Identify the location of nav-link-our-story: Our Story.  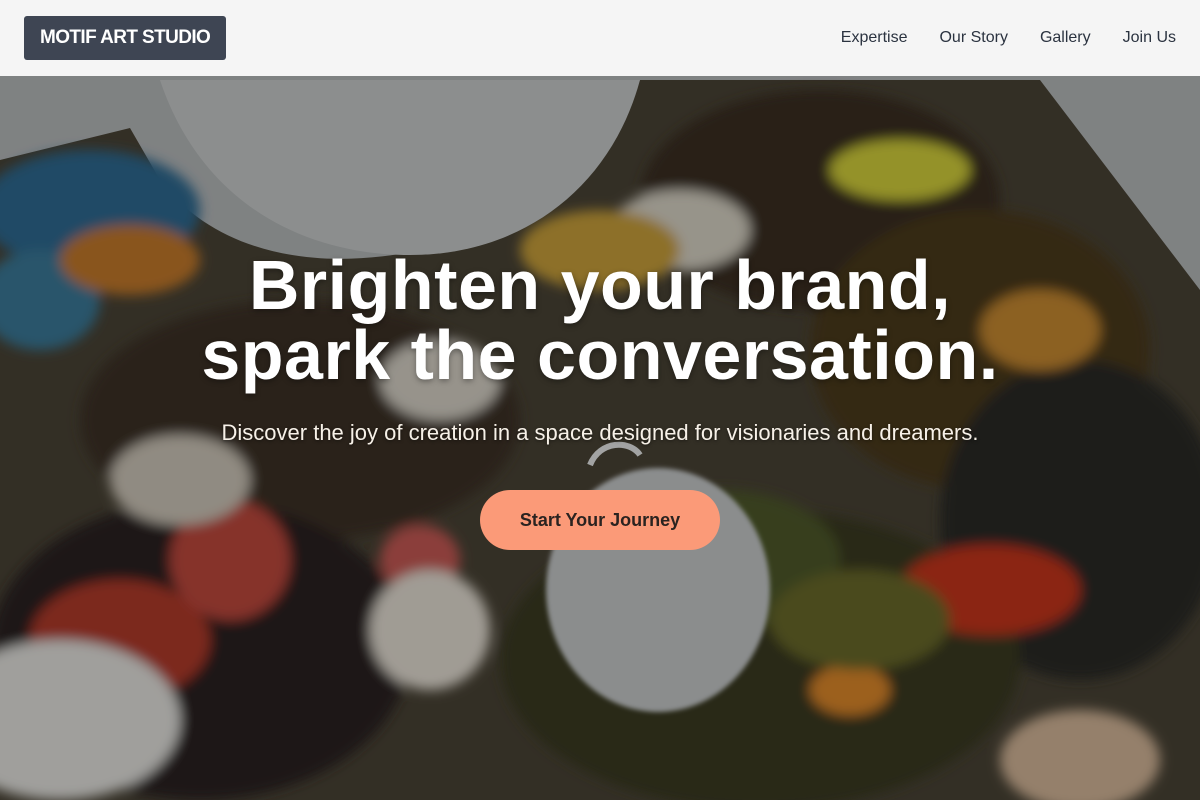
(973, 38).